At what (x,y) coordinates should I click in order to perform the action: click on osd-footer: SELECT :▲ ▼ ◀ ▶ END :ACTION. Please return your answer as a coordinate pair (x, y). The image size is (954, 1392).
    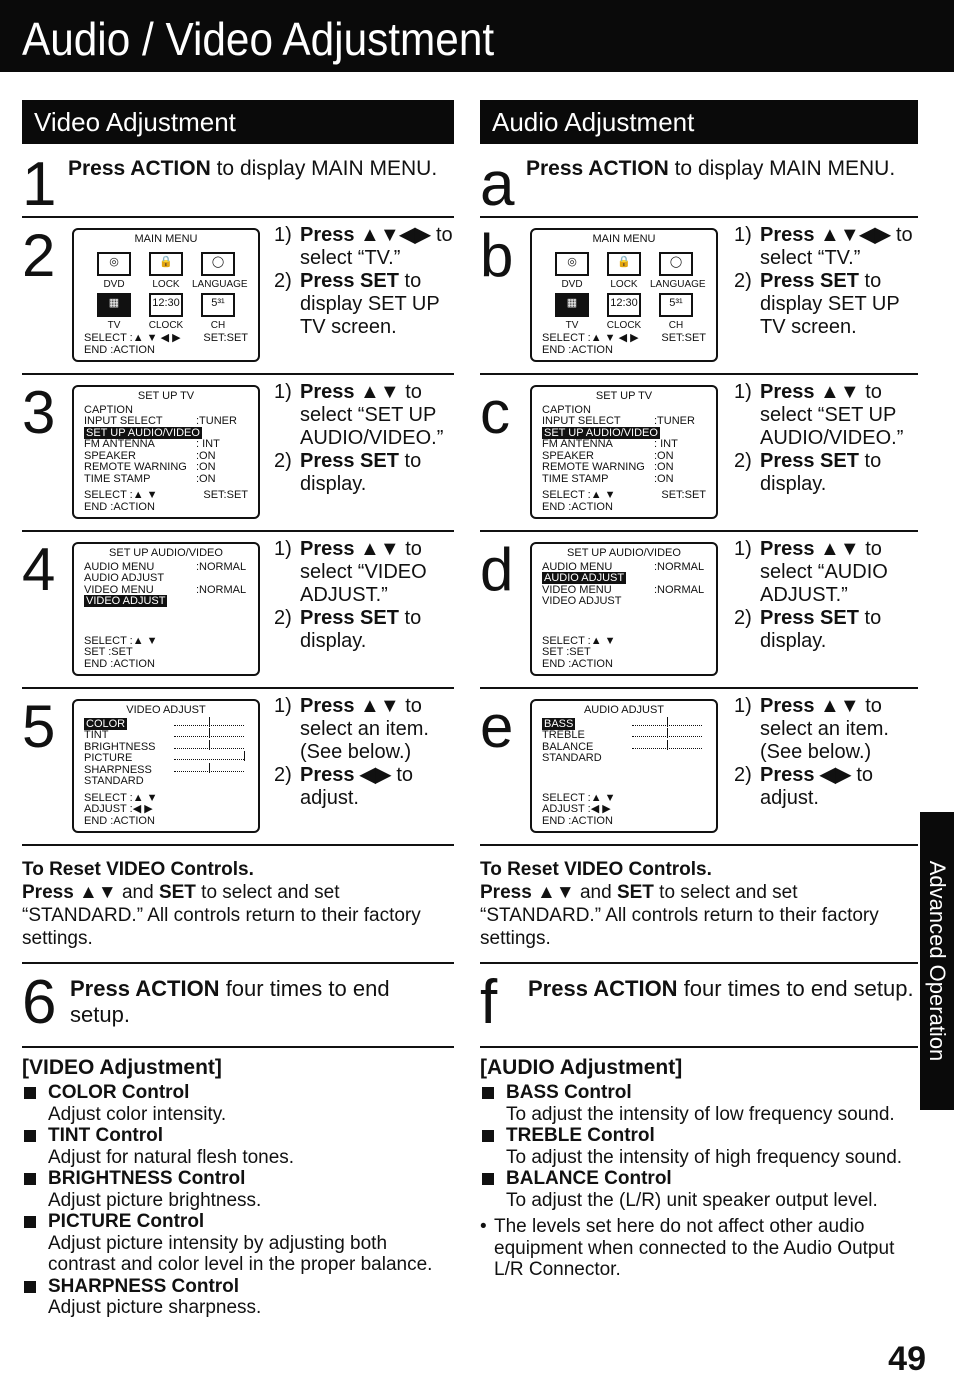
    Looking at the image, I should click on (590, 344).